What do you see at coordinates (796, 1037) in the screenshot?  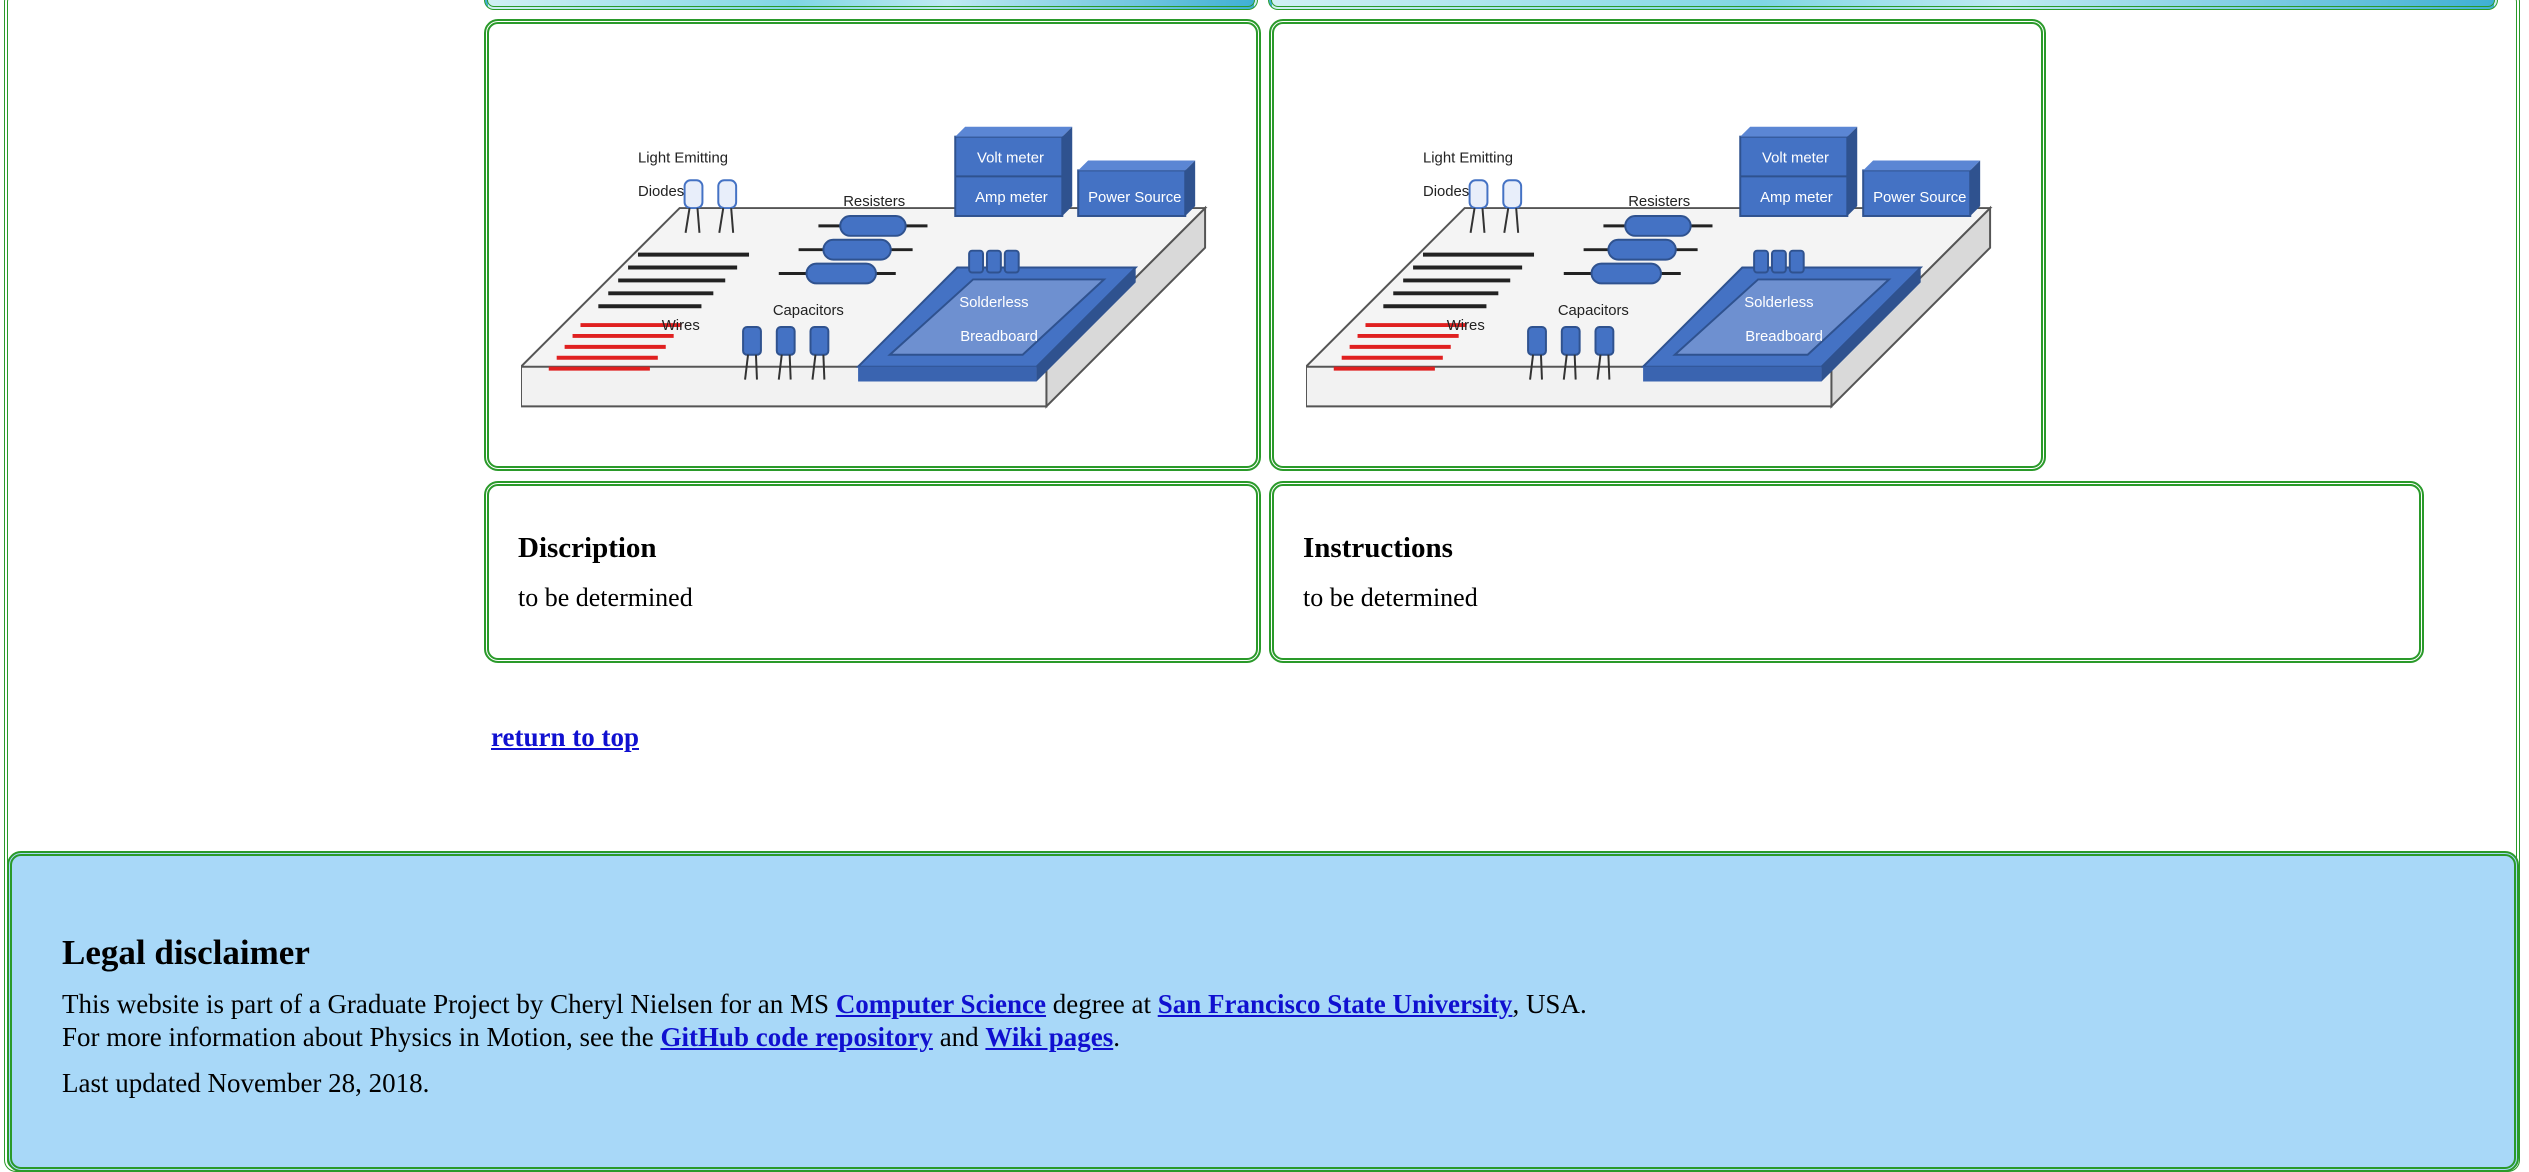 I see `github-code-repository-link: GitHub code repository` at bounding box center [796, 1037].